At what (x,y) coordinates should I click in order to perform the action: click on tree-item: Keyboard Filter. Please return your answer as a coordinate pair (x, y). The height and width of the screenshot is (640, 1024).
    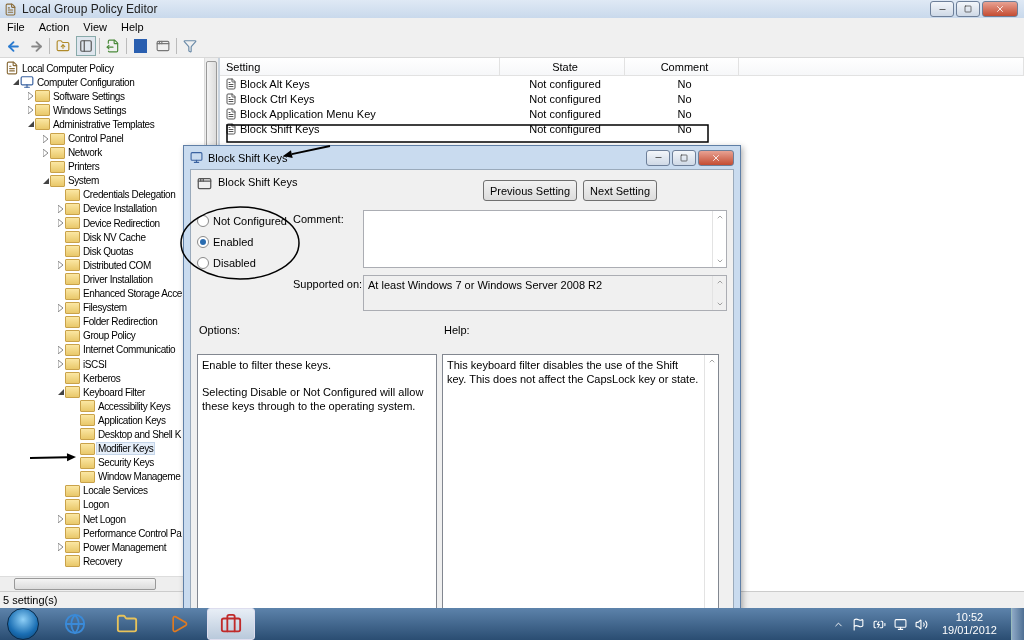
    Looking at the image, I should click on (114, 392).